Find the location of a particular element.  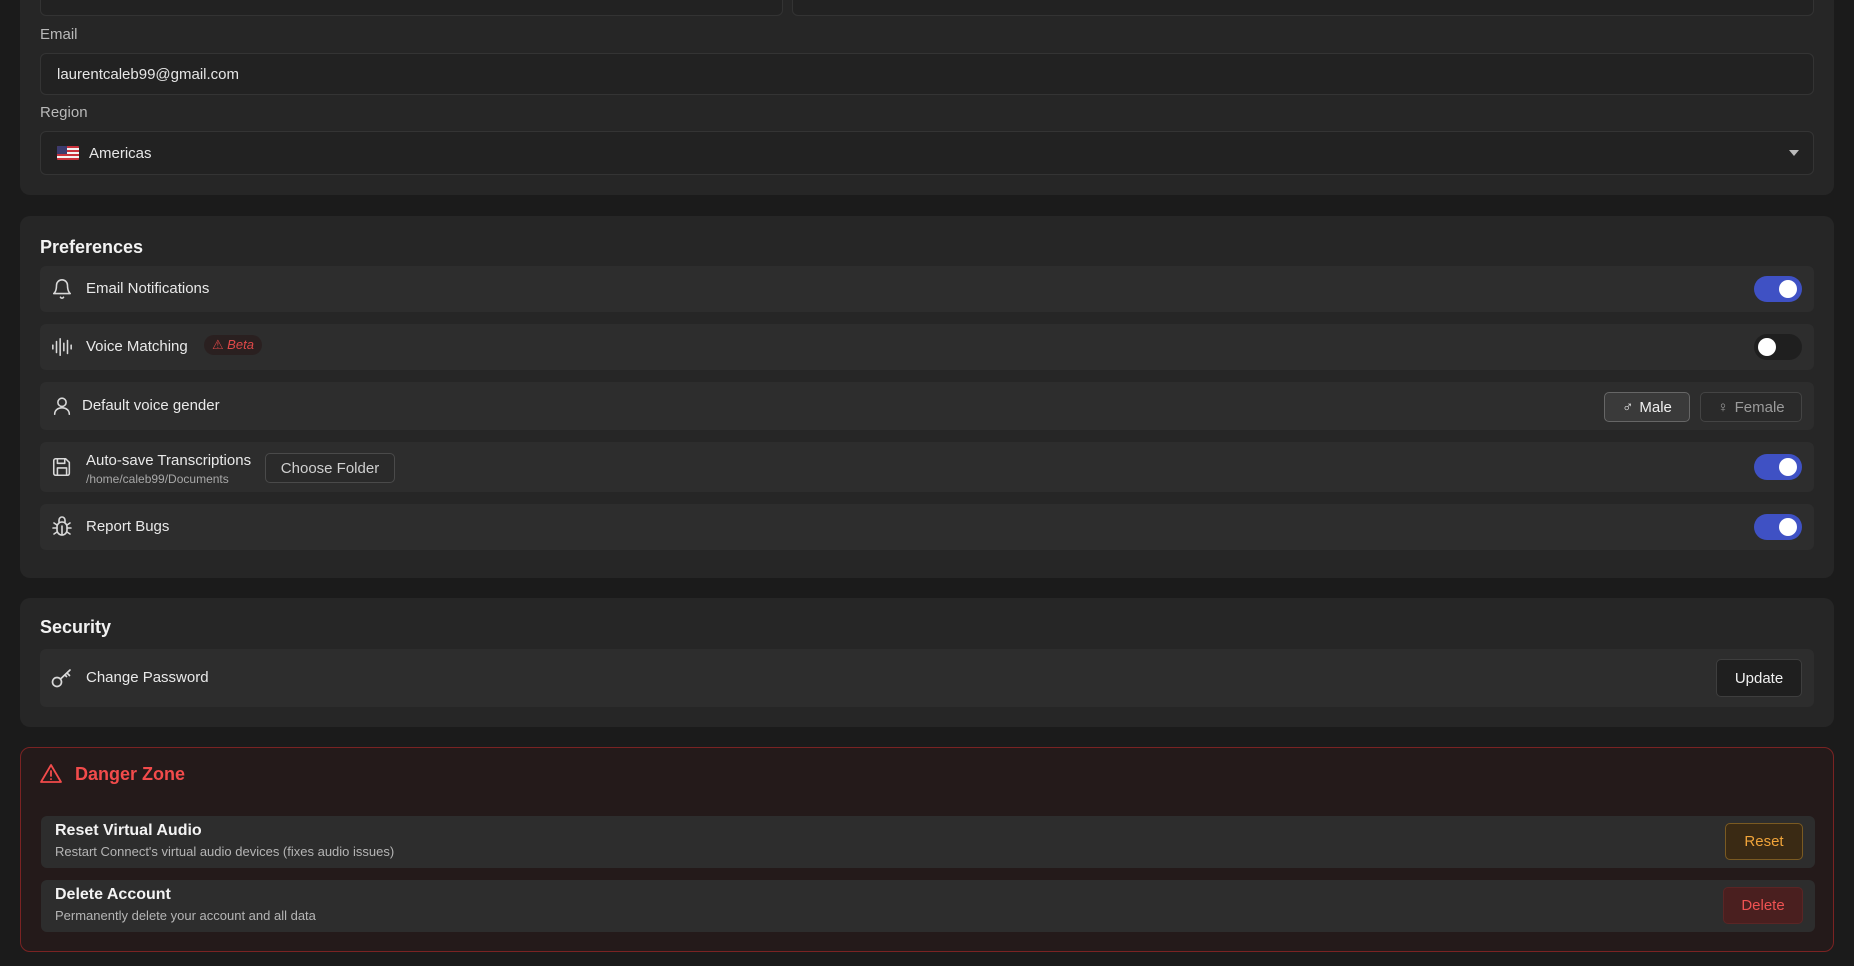

last-name-field is located at coordinates (1303, 8).